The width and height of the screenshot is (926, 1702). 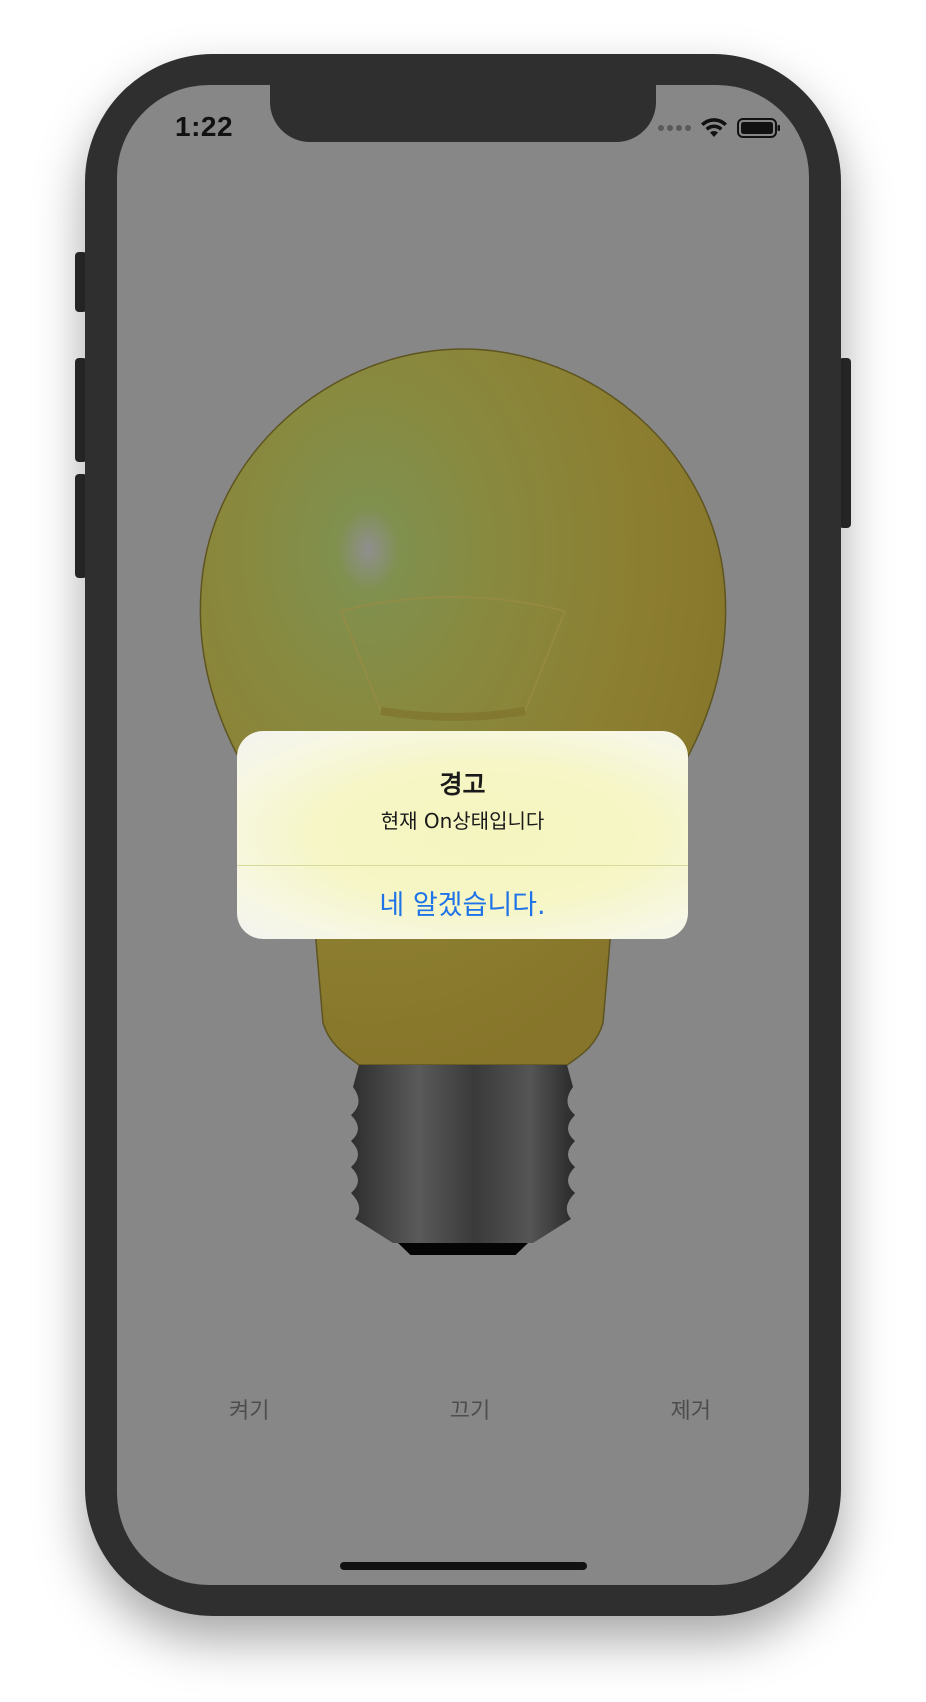 I want to click on bottom-toolbar: 켜기 끄기 제거, so click(x=463, y=1409).